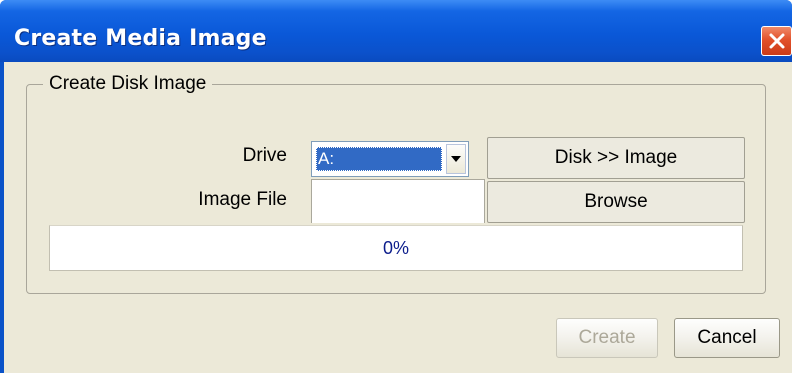  Describe the element at coordinates (264, 155) in the screenshot. I see `drive-label: Drive` at that location.